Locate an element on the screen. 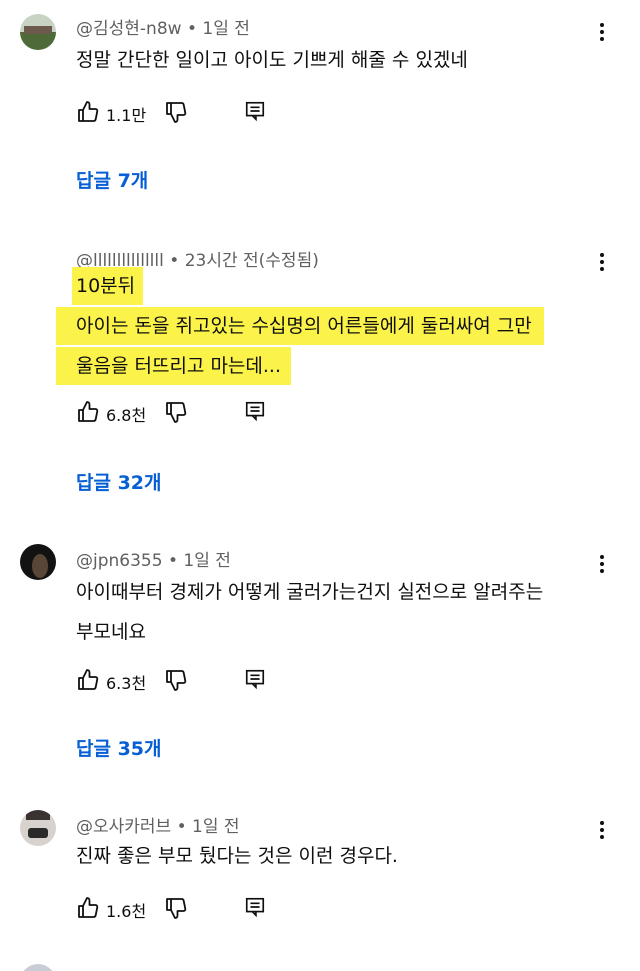  comment-line: 아이는 돈을 쥐고있는 수십명의 어른들에게 둘러싸여 그만 is located at coordinates (300, 326).